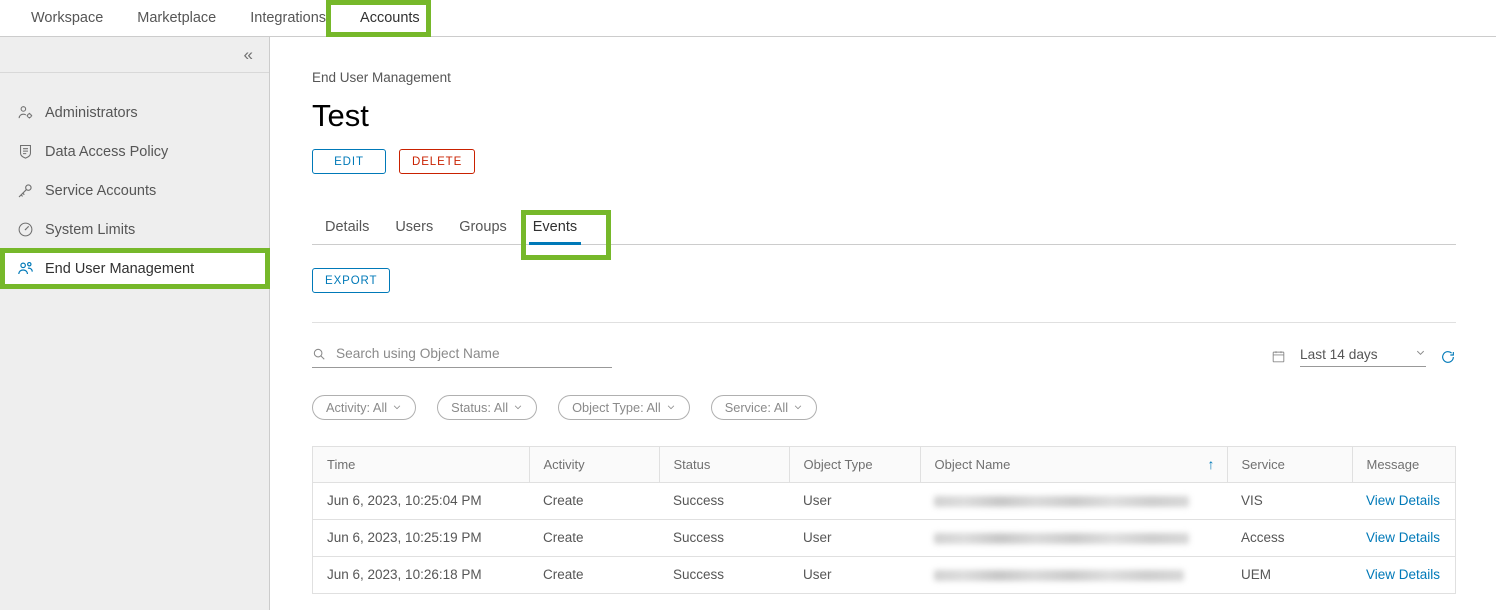 The height and width of the screenshot is (610, 1496). I want to click on filter-chip-activity: Activity: All, so click(364, 408).